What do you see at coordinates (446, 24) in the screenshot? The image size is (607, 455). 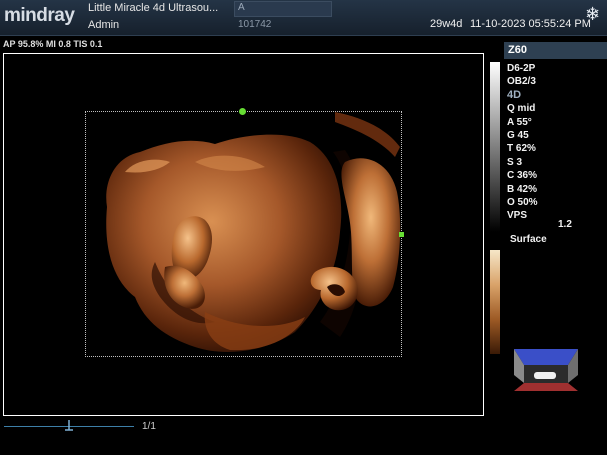 I see `gestational-age: 29w4d` at bounding box center [446, 24].